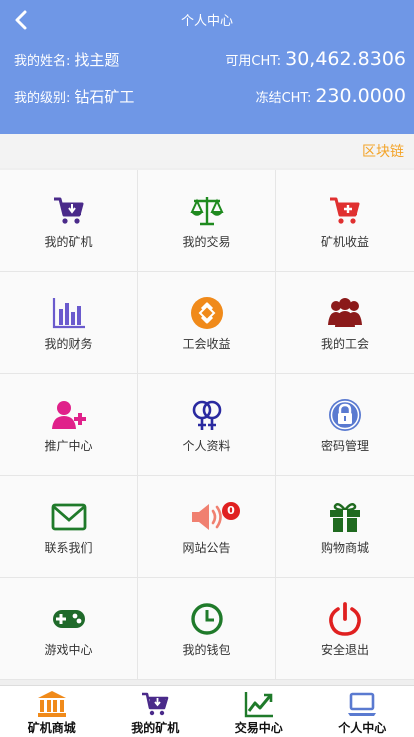 Image resolution: width=414 pixels, height=737 pixels. I want to click on name-row: 我的姓名: 找主题 可用CHT: 30,462.8306, so click(210, 59).